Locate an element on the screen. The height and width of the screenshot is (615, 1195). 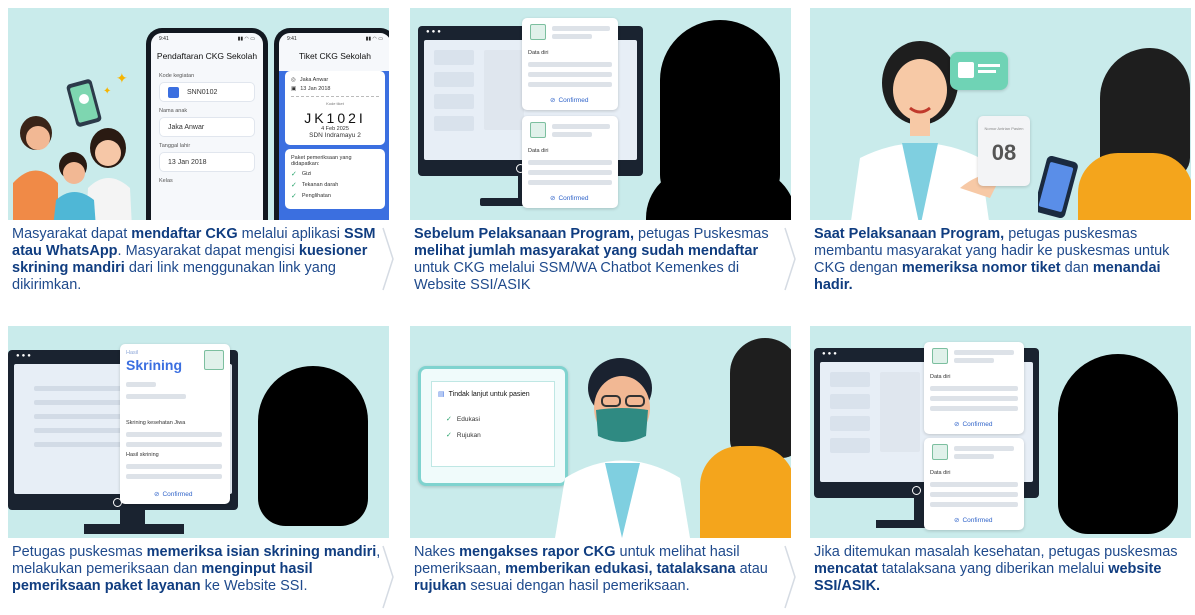
caption-text: ke Website SSI. is located at coordinates (254, 586).